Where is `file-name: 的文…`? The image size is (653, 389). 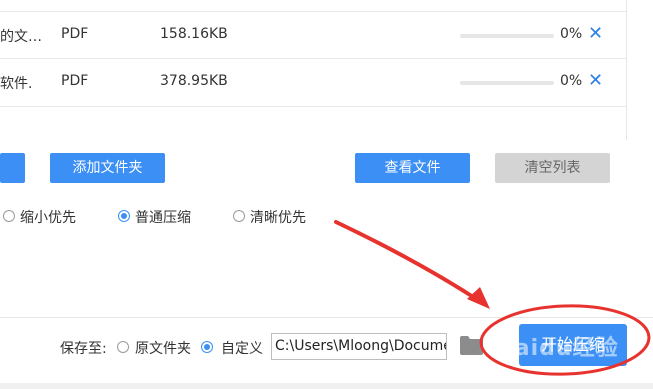 file-name: 的文… is located at coordinates (21, 37).